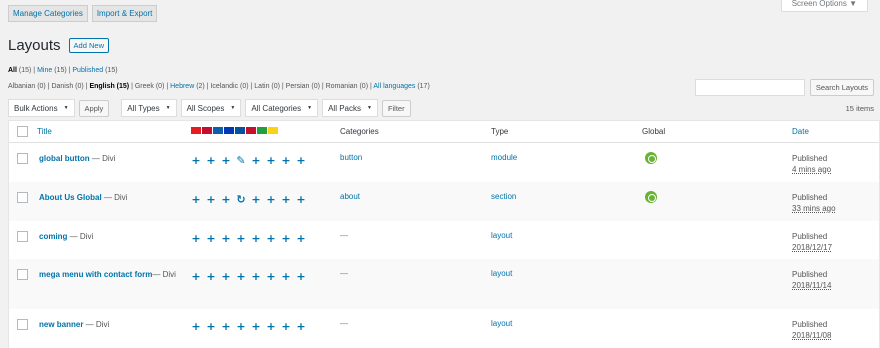  What do you see at coordinates (504, 157) in the screenshot?
I see `row-type: module` at bounding box center [504, 157].